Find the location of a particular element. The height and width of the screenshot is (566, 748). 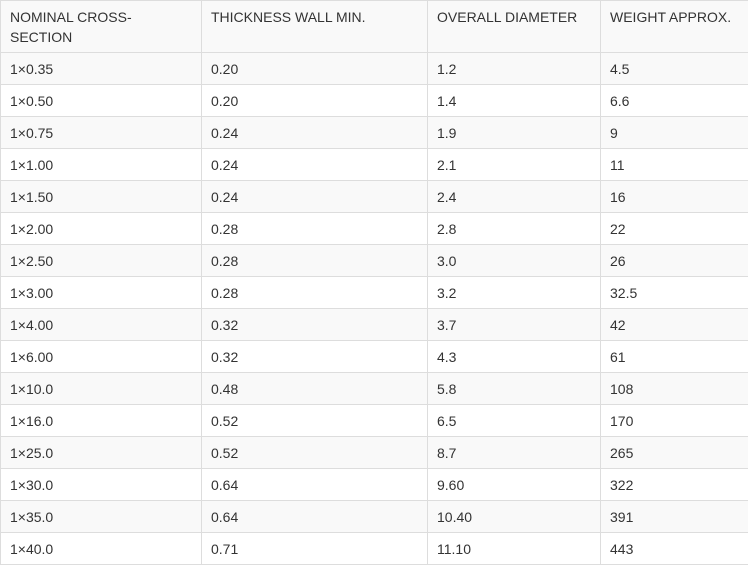

table-row: 1×4.00 0.32 3.7 42 is located at coordinates (374, 324).